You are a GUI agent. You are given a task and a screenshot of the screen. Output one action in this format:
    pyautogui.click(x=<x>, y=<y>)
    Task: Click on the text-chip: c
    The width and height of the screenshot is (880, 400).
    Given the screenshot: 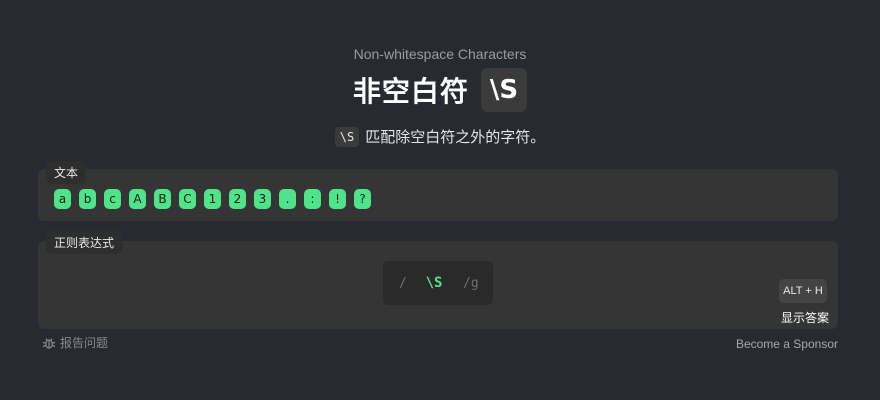 What is the action you would take?
    pyautogui.click(x=112, y=199)
    